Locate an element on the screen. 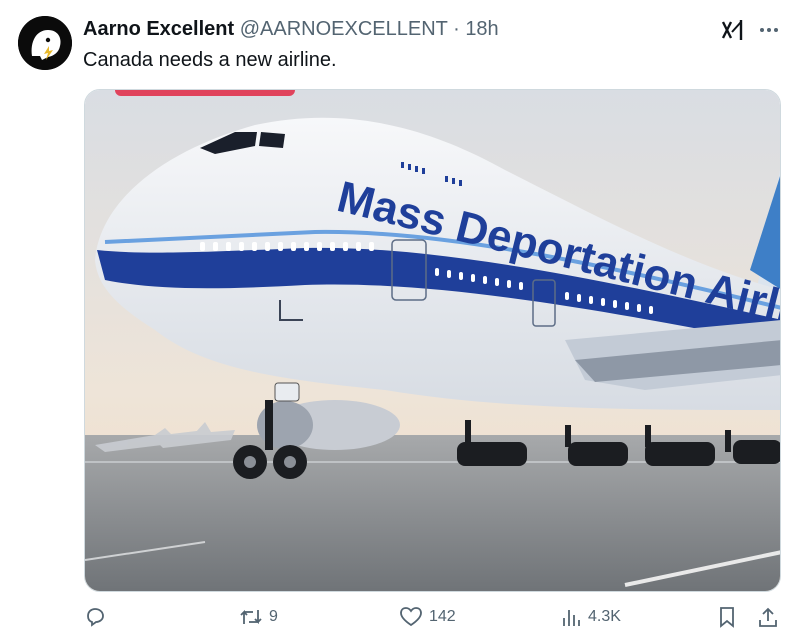 This screenshot has height=629, width=800. share-icon is located at coordinates (768, 617).